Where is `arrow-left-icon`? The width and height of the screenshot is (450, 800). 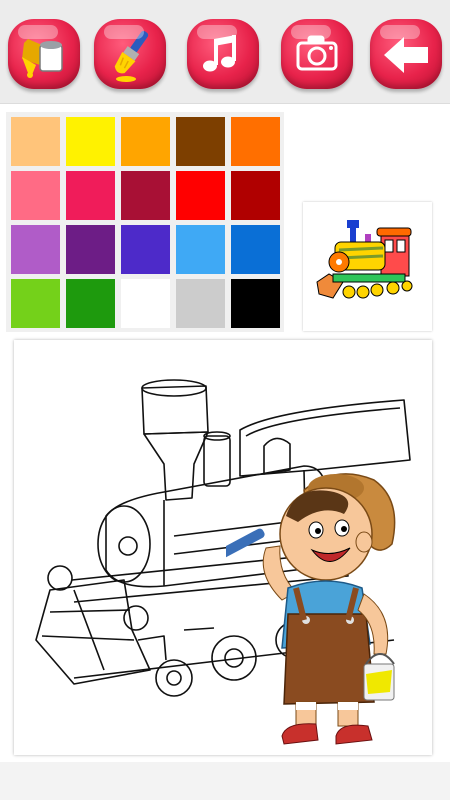 arrow-left-icon is located at coordinates (406, 55).